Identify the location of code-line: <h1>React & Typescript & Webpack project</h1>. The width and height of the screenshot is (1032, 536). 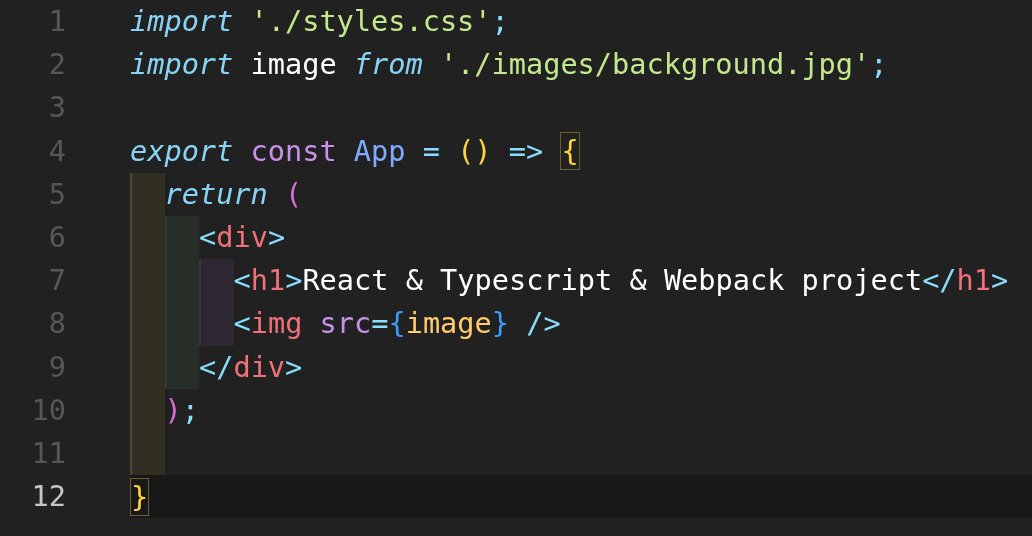
(621, 281).